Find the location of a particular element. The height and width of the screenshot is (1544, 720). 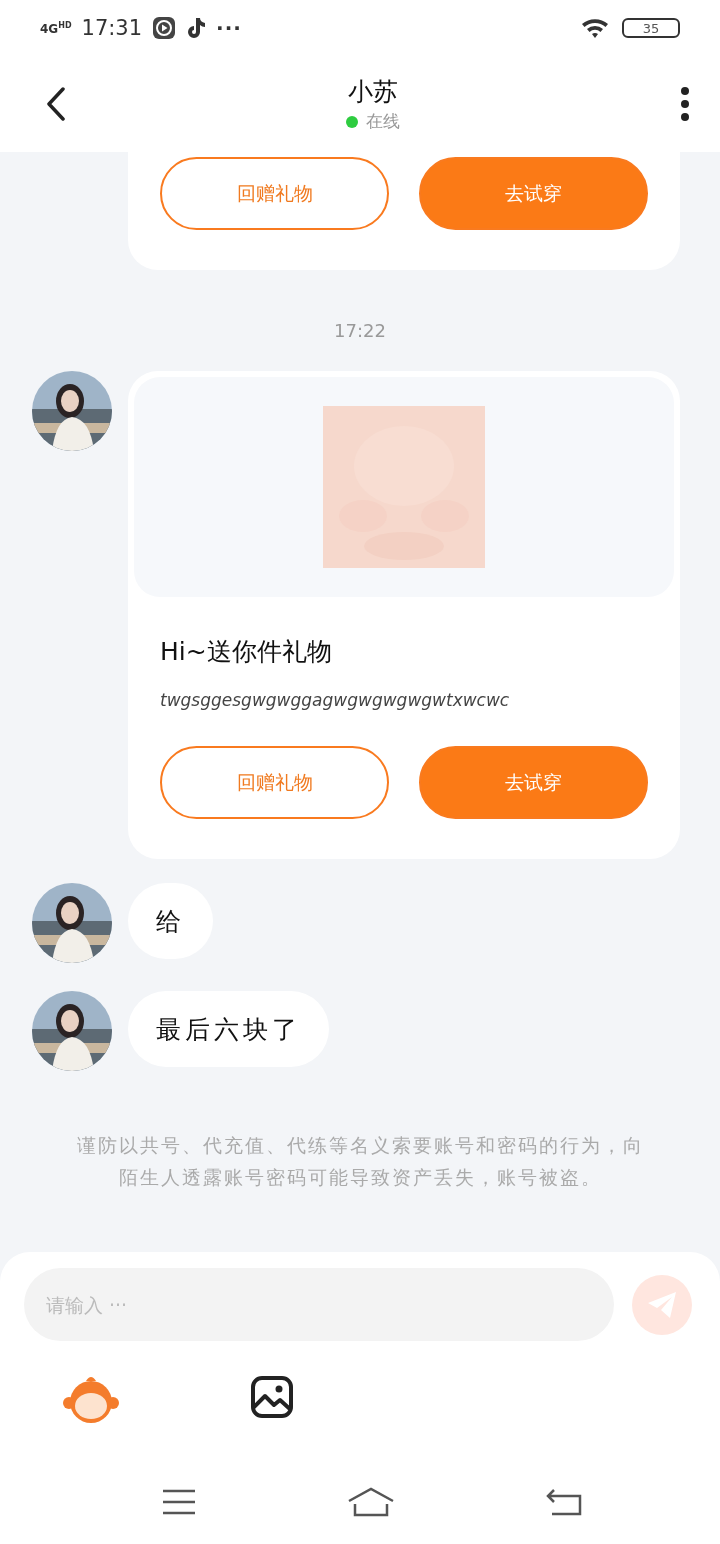

more-icon is located at coordinates (685, 104).